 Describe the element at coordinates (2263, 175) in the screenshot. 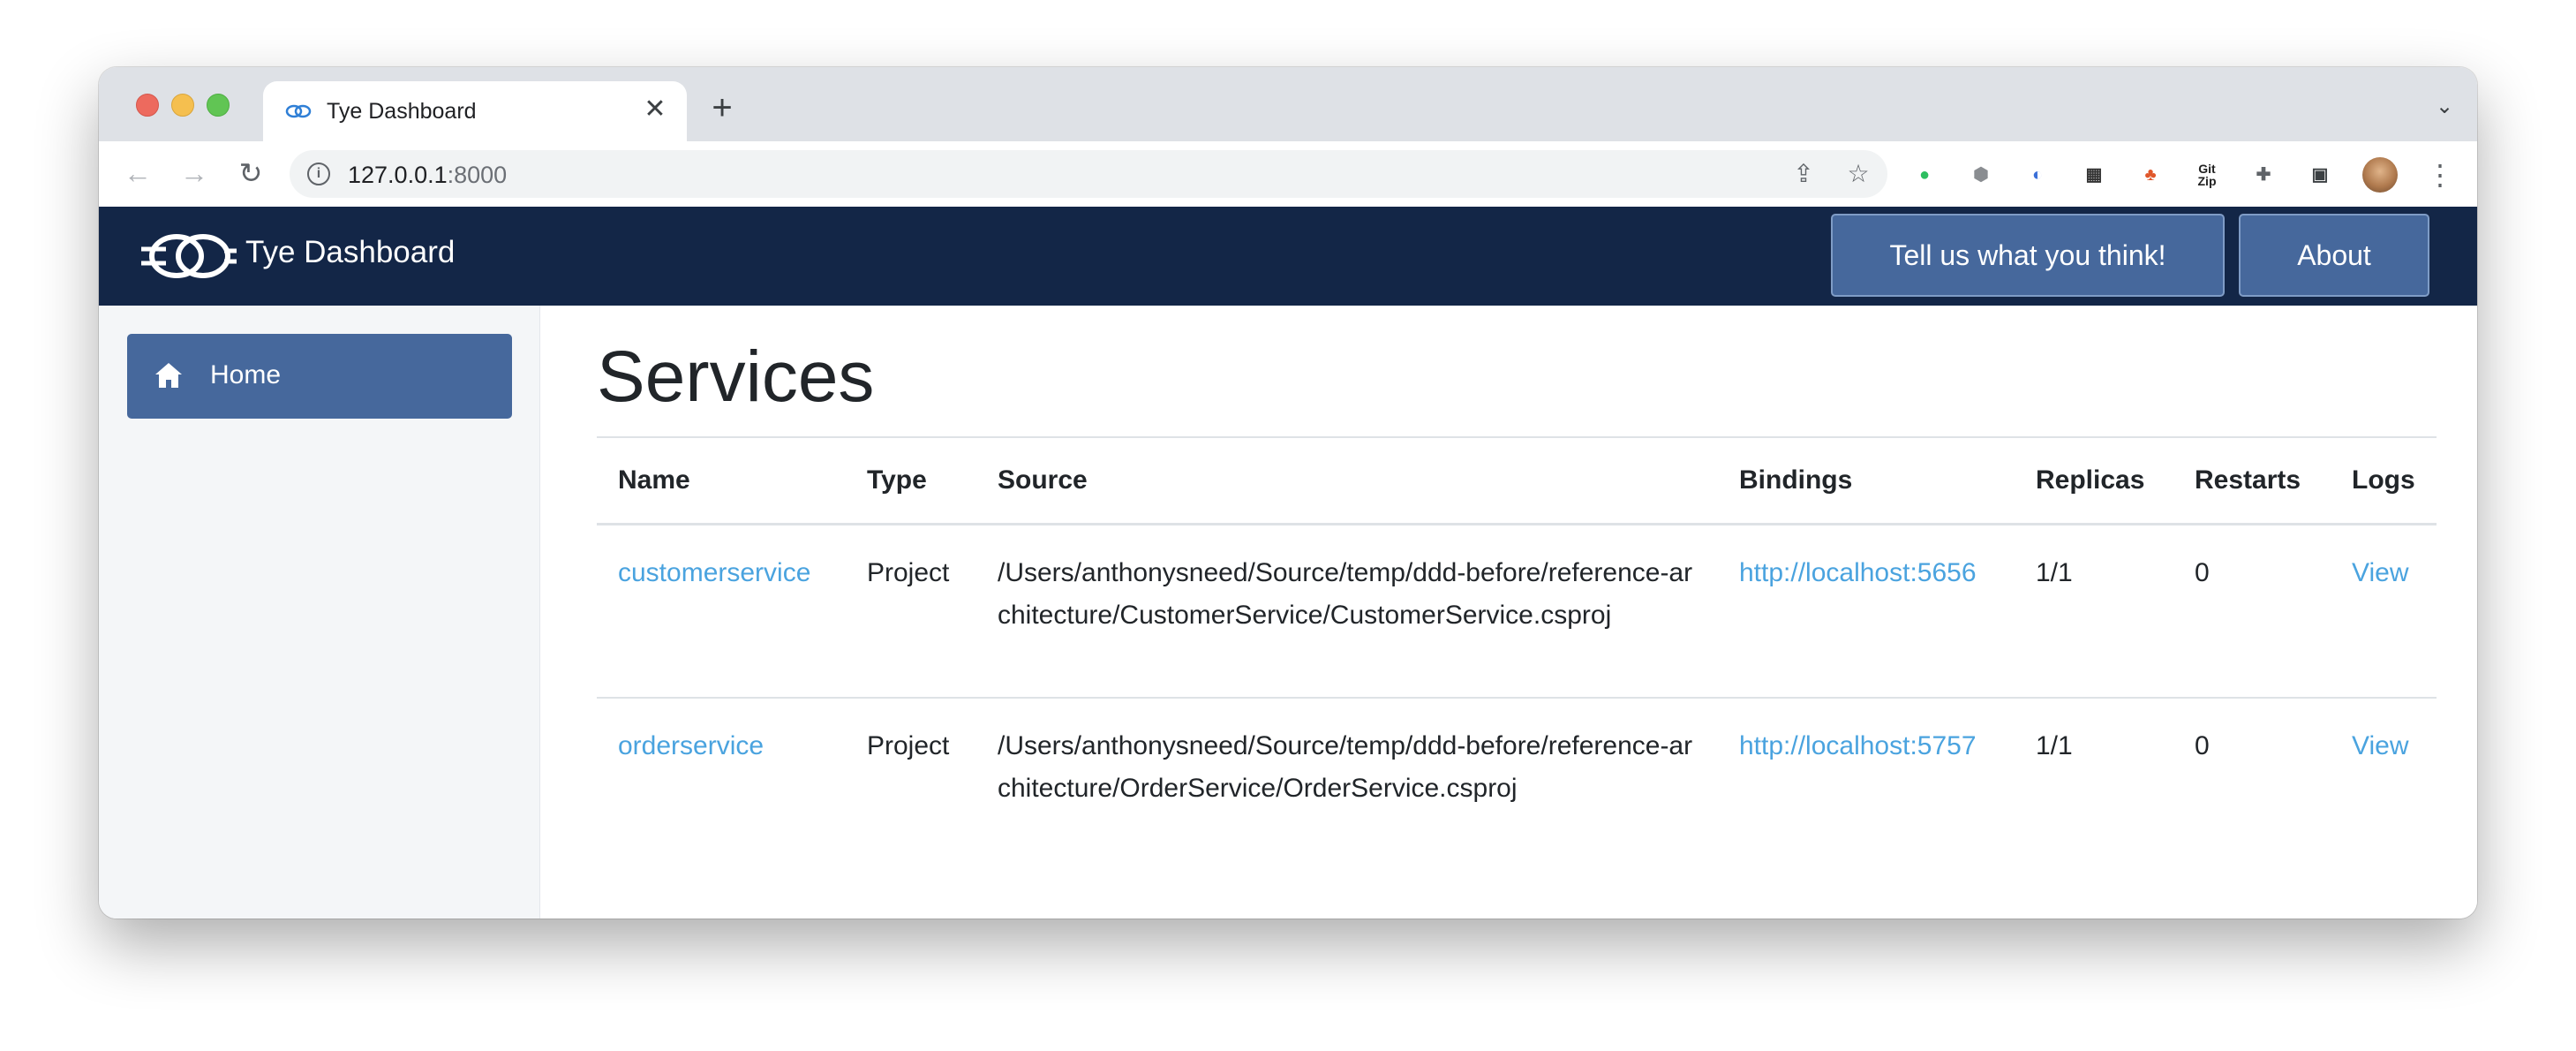

I see `extensions-puzzle-icon: ✚` at that location.